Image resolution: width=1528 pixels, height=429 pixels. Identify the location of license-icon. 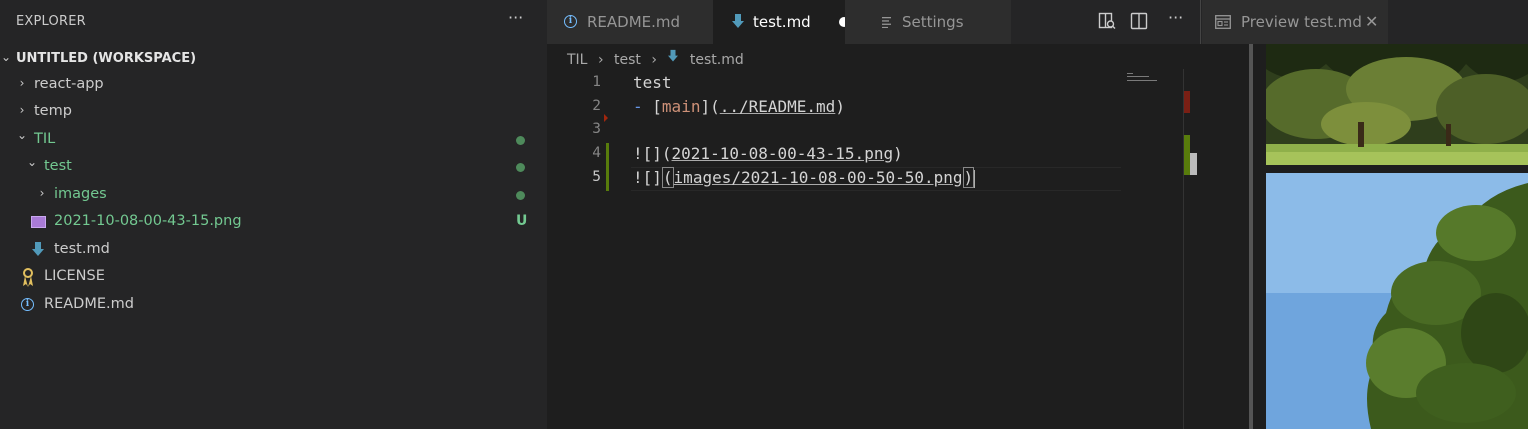
(28, 277).